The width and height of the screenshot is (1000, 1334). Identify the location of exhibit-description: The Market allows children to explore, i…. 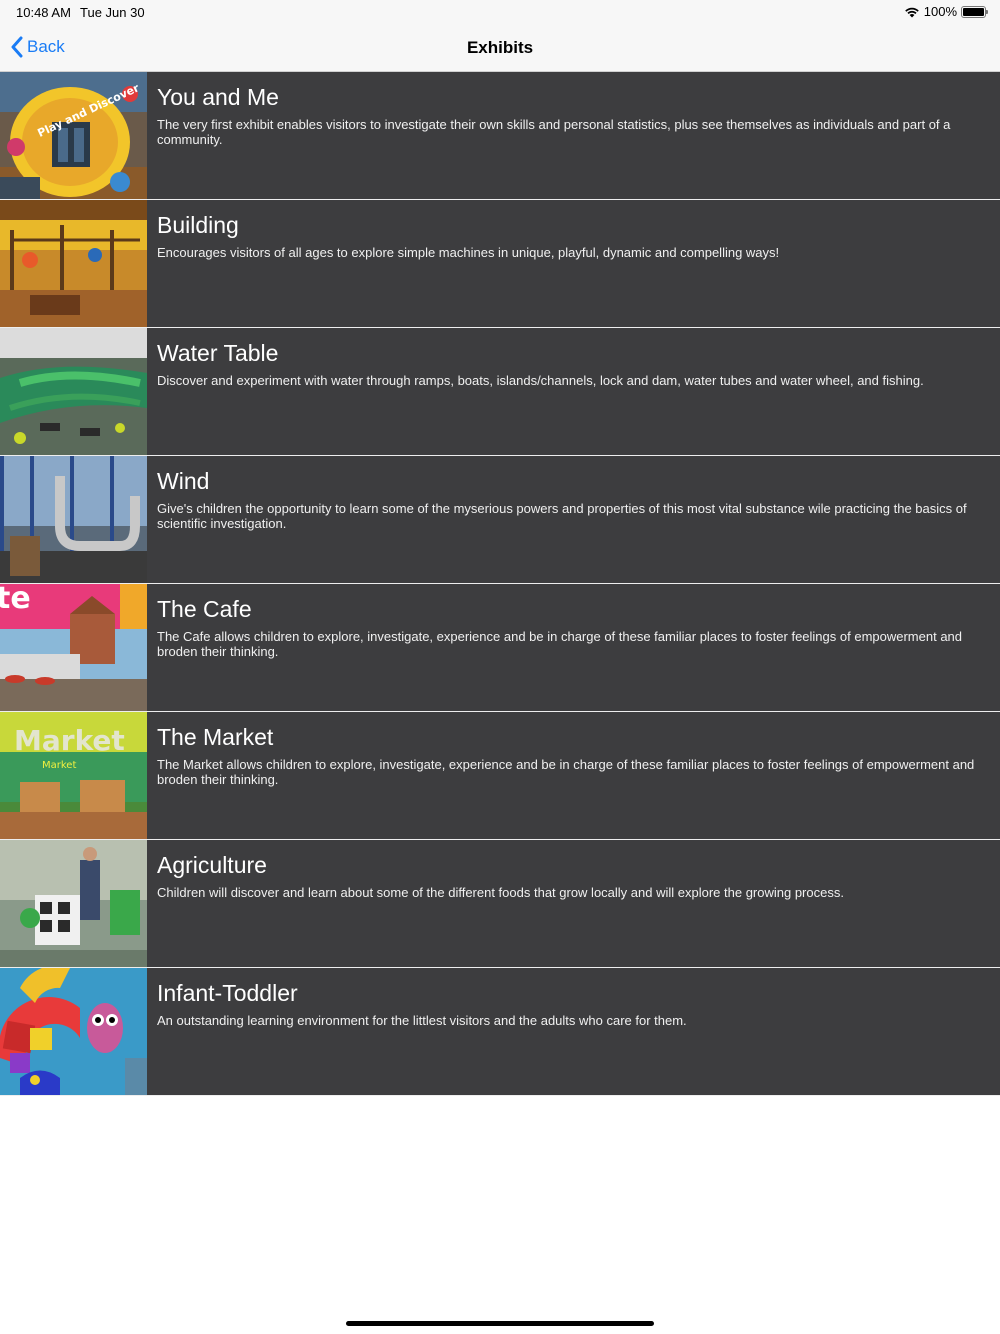
(566, 772).